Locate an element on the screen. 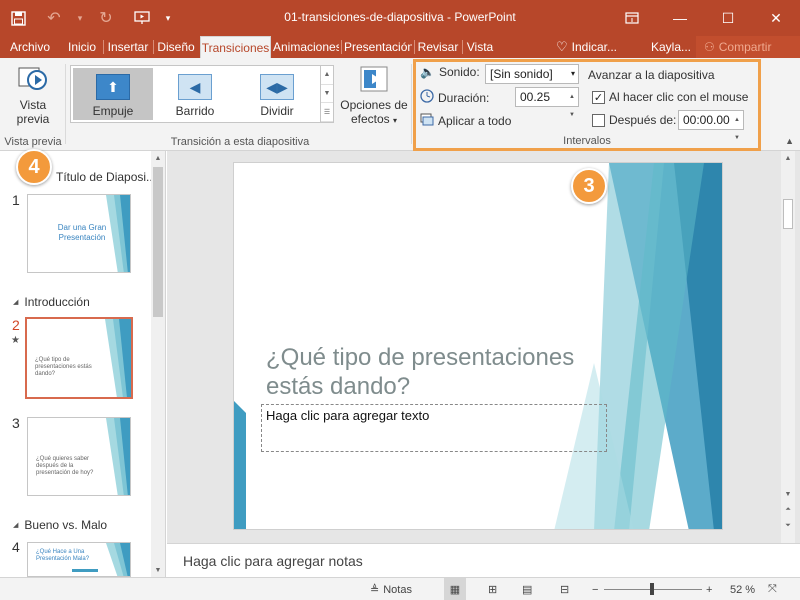 The width and height of the screenshot is (800, 600). after-spin-buttons: ▲ ▼ is located at coordinates (737, 126).